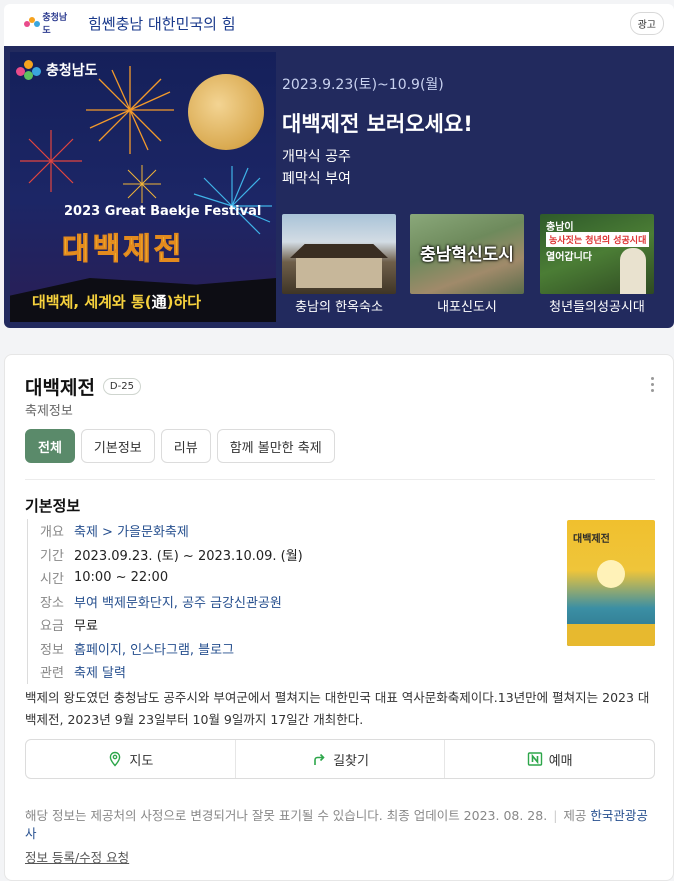  I want to click on detail-row: 장소 부여 백제문화단지, 공주 금강신관공원, so click(171, 602).